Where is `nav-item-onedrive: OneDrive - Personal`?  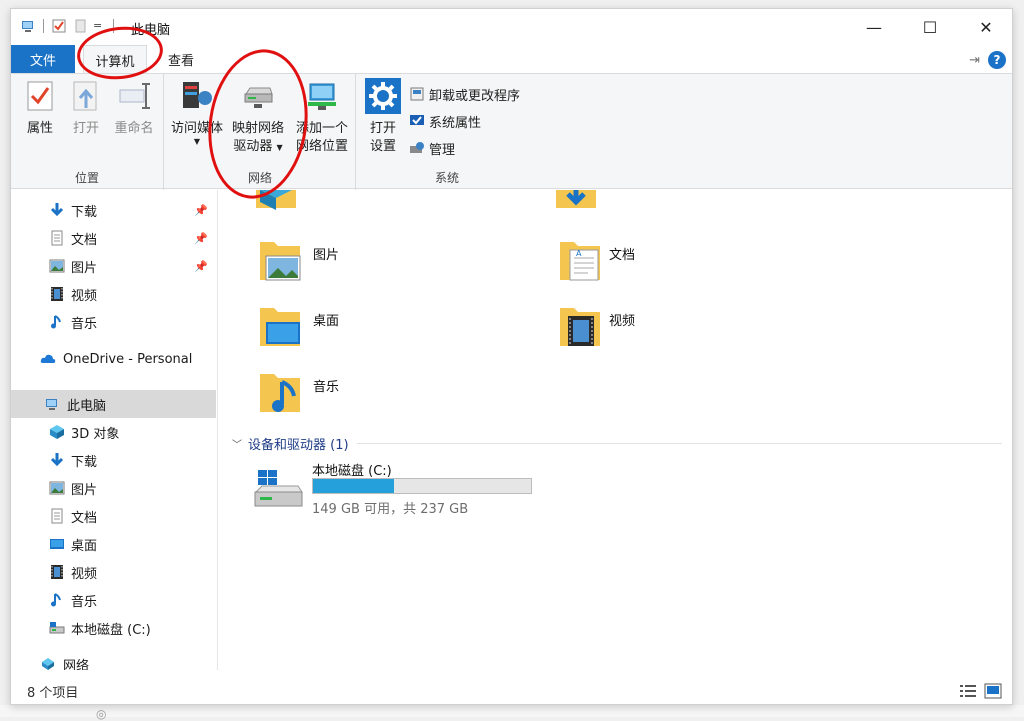 nav-item-onedrive: OneDrive - Personal is located at coordinates (113, 359).